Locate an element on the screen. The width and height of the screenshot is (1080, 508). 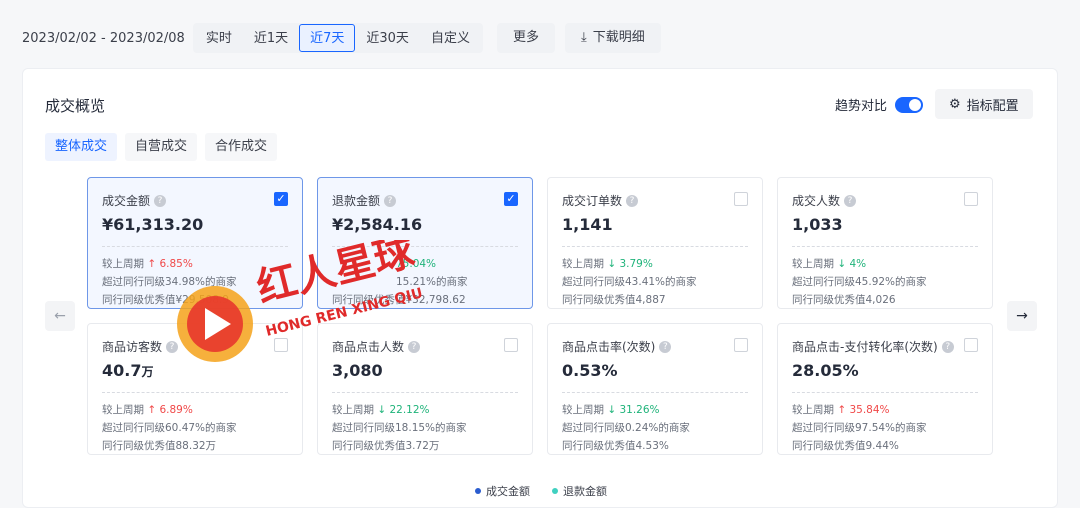
chart-legend: 成交金额 退款金额 is located at coordinates (541, 491).